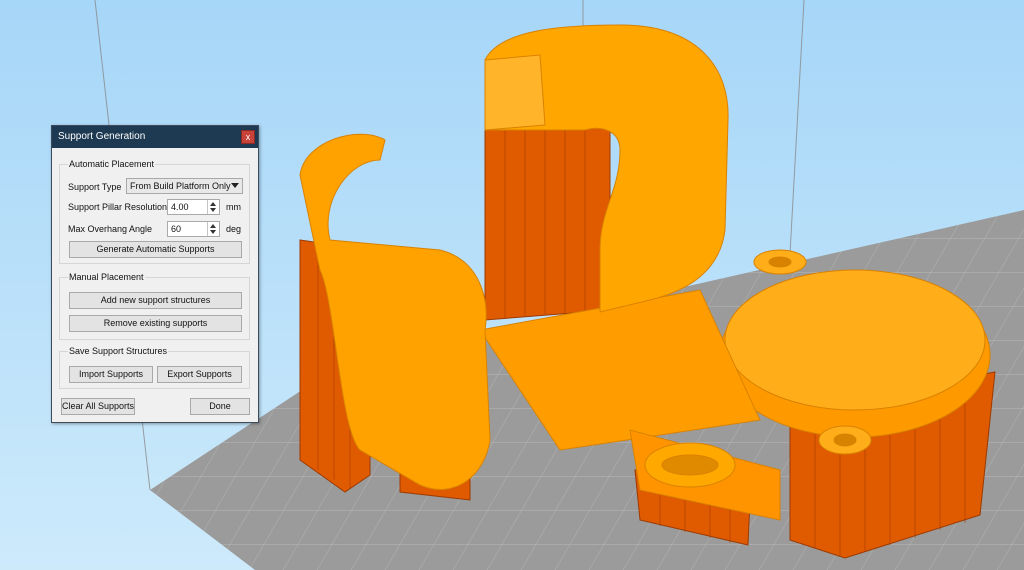  What do you see at coordinates (220, 406) in the screenshot?
I see `done-button: Done` at bounding box center [220, 406].